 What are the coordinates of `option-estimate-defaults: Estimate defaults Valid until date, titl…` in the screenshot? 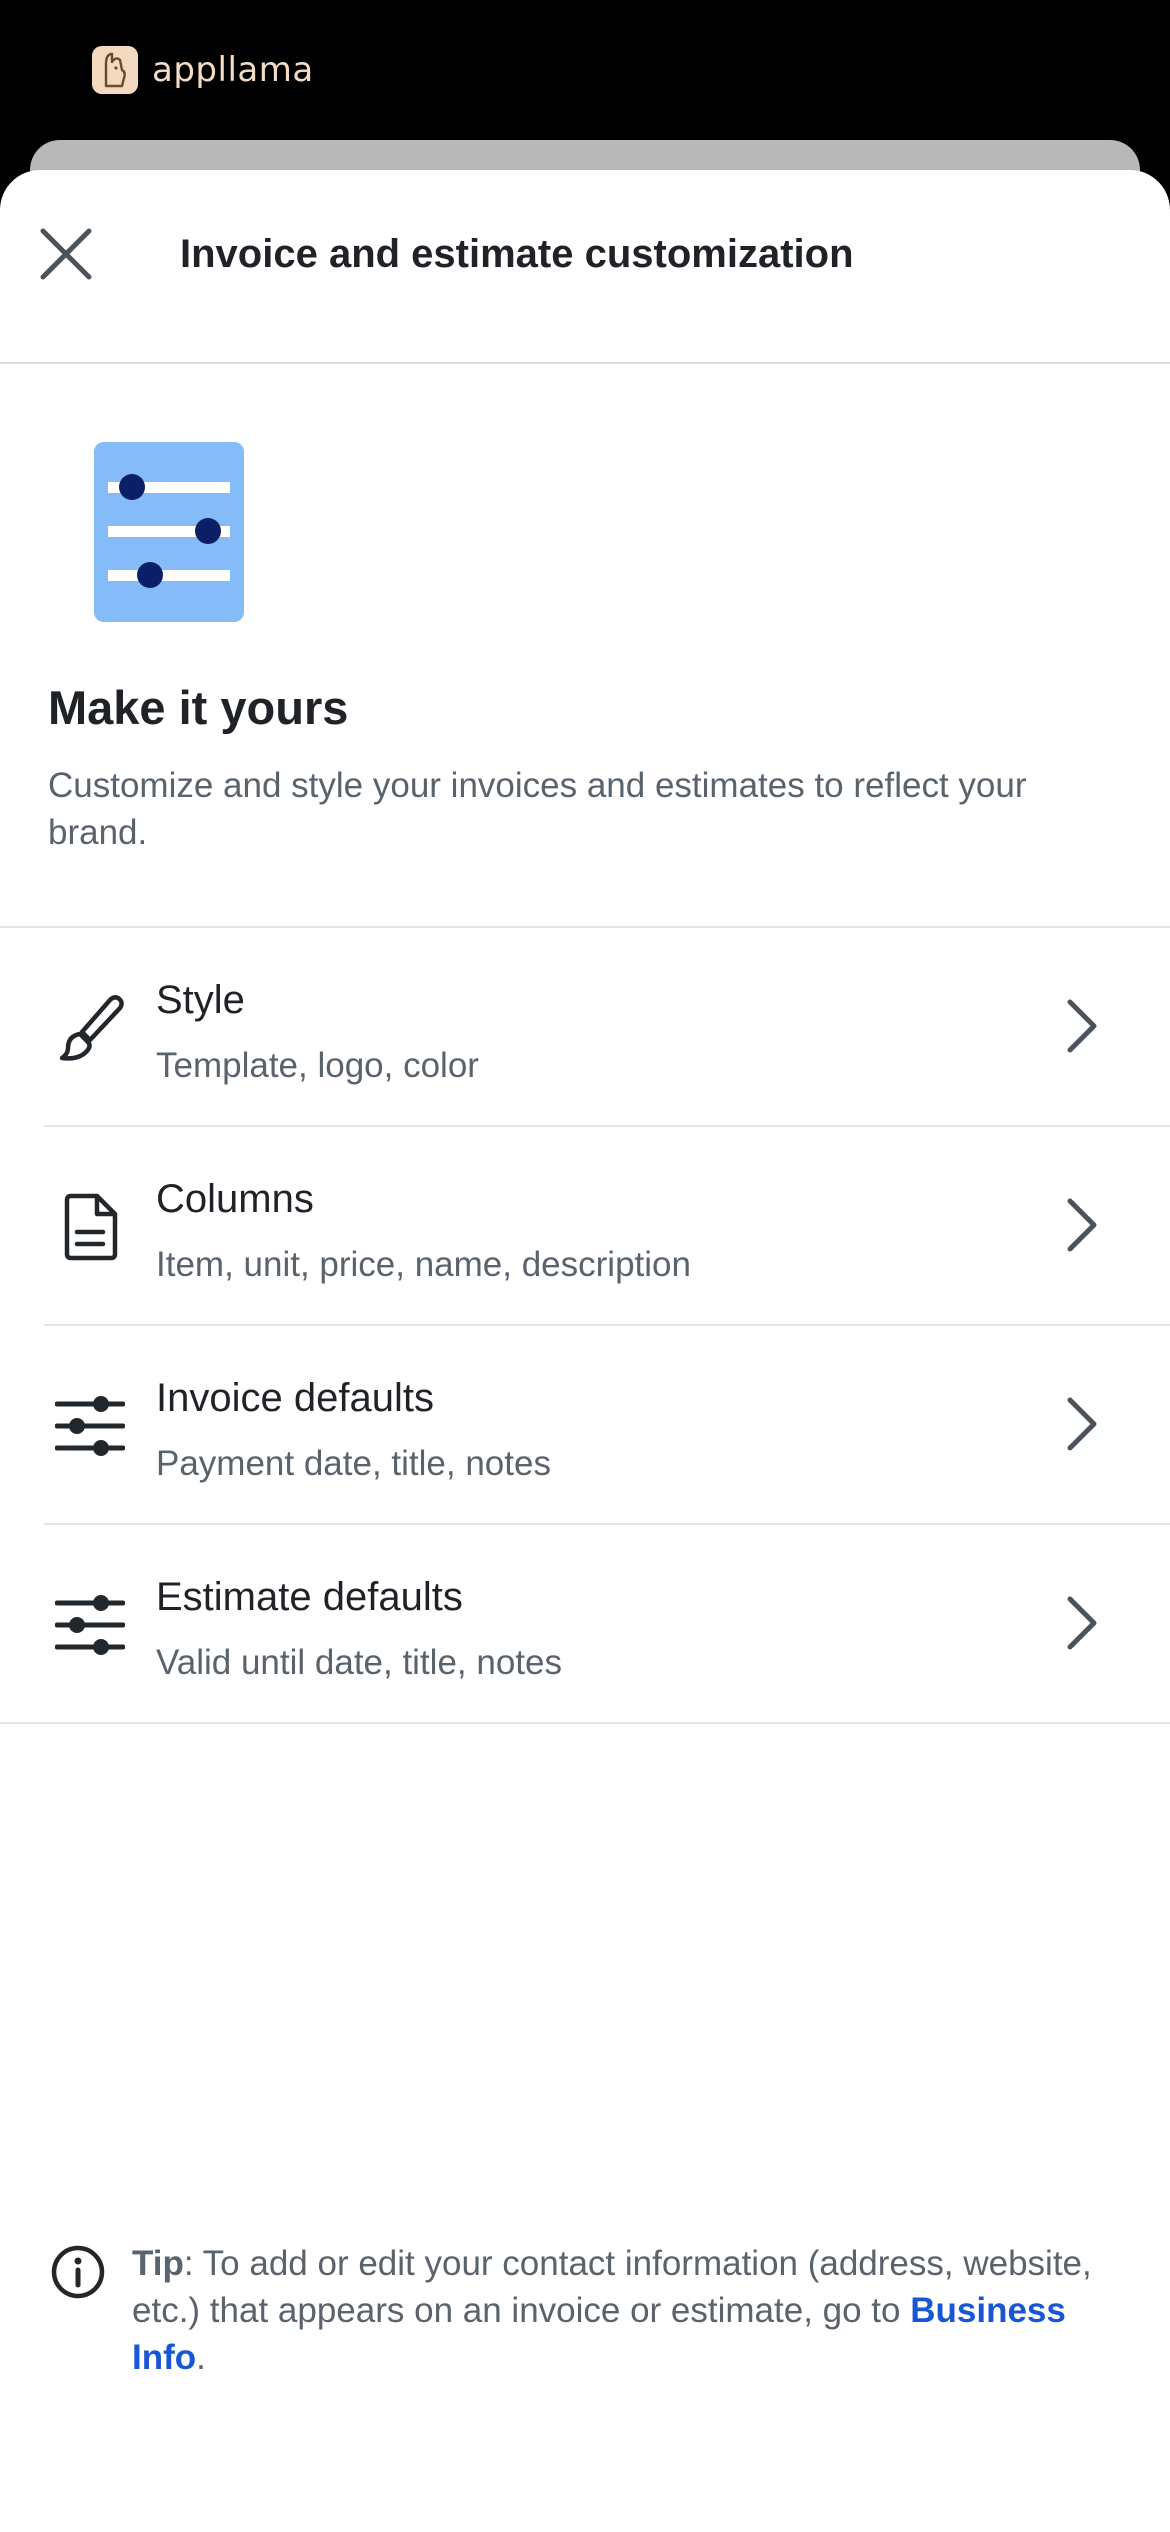 It's located at (585, 1624).